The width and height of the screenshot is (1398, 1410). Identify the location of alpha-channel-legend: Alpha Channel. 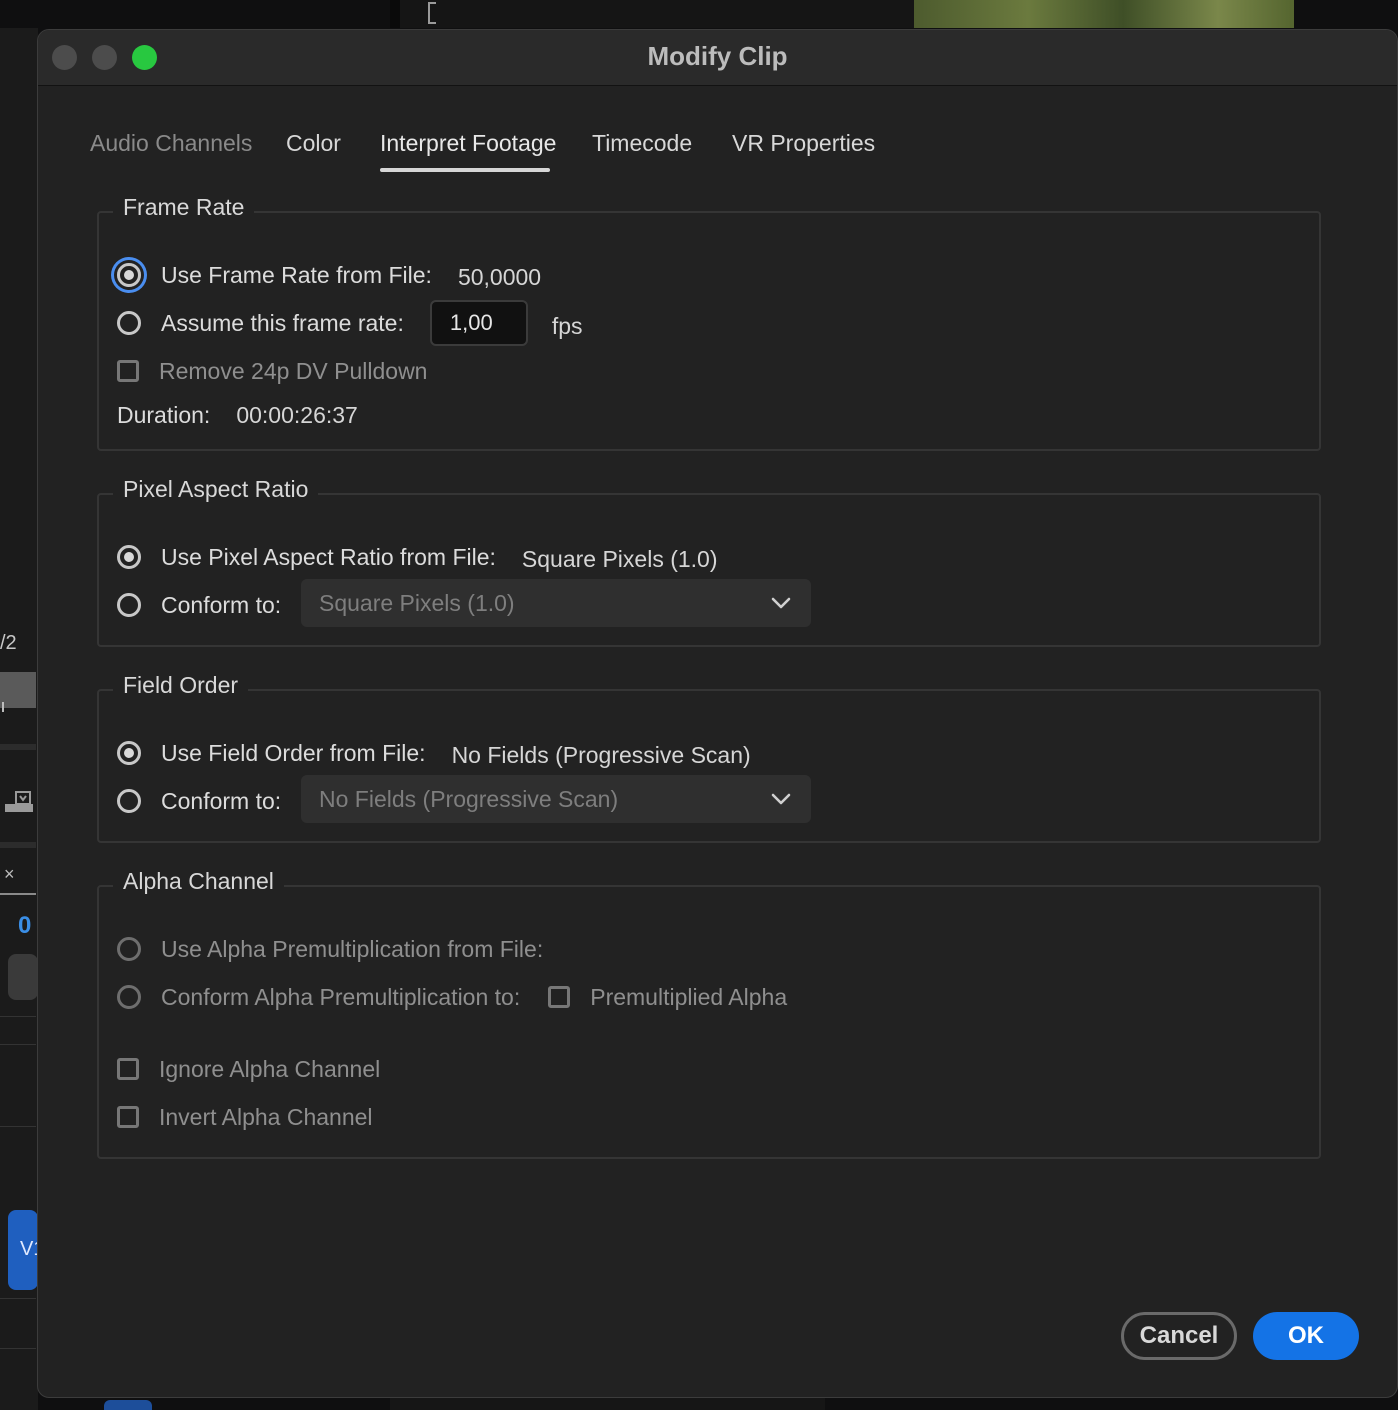
(198, 881).